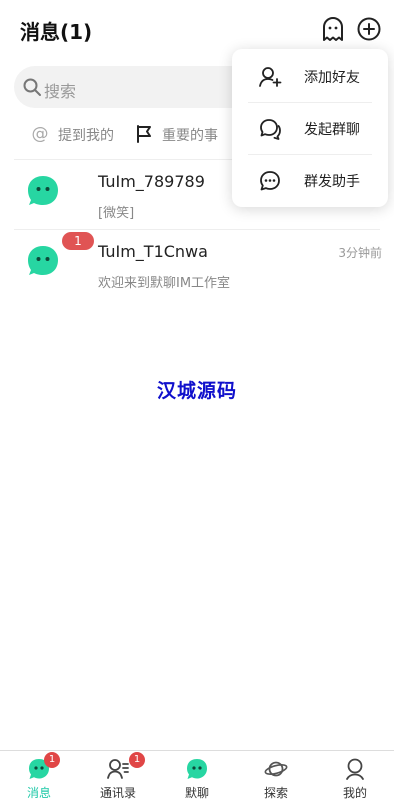 Image resolution: width=394 pixels, height=801 pixels. I want to click on contacts-icon, so click(118, 769).